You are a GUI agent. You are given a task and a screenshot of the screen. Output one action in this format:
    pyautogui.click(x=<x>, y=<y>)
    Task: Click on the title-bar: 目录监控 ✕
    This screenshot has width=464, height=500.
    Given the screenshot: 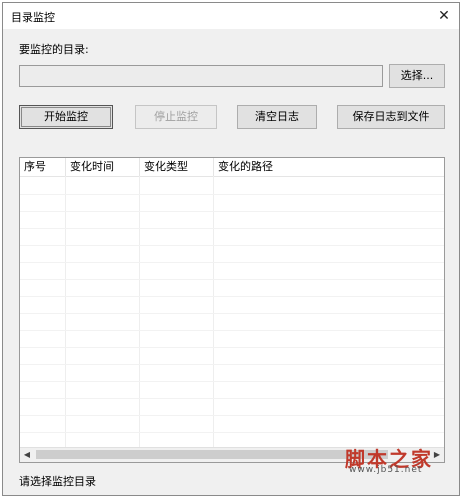 What is the action you would take?
    pyautogui.click(x=231, y=16)
    